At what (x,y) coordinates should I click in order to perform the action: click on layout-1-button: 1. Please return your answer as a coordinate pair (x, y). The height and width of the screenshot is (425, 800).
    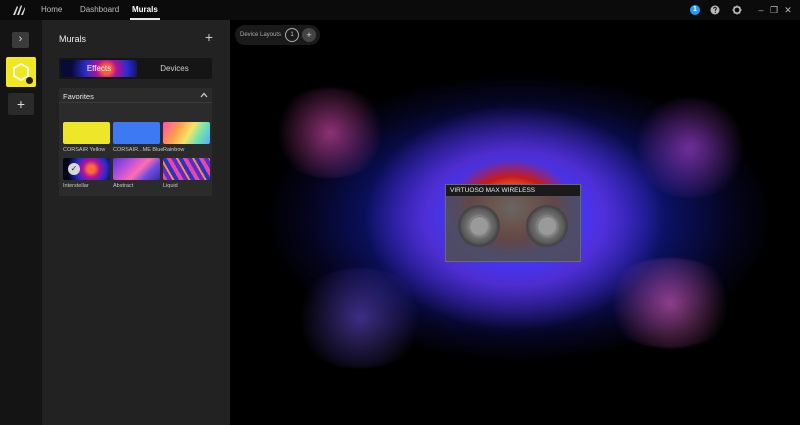
    Looking at the image, I should click on (292, 35).